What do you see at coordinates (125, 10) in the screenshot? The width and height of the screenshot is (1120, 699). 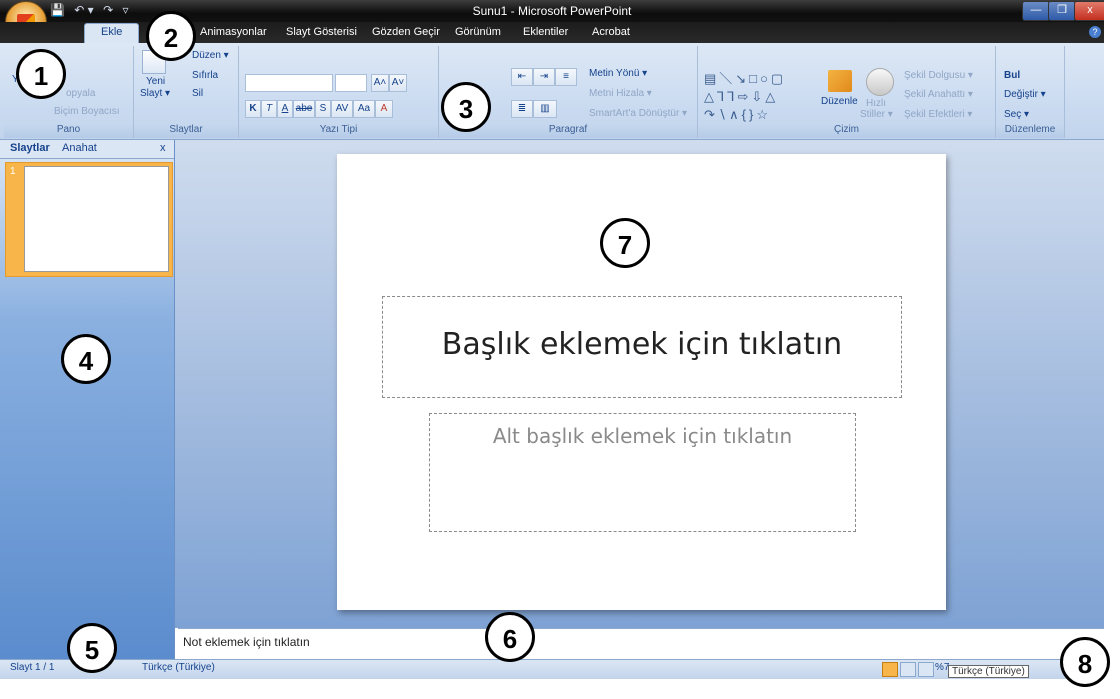 I see `customize-qat-icon: ▿` at bounding box center [125, 10].